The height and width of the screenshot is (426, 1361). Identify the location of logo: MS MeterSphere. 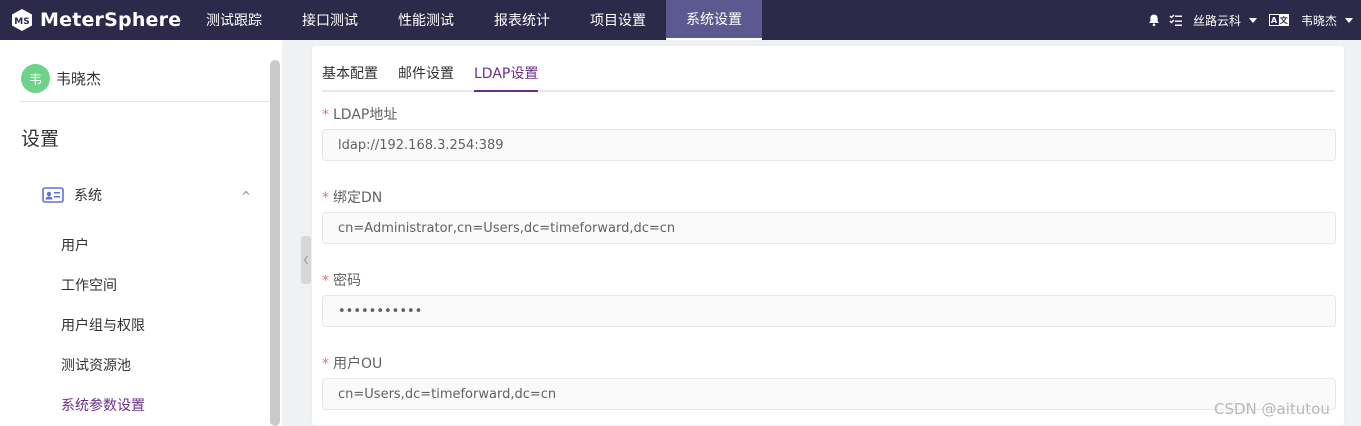
(93, 20).